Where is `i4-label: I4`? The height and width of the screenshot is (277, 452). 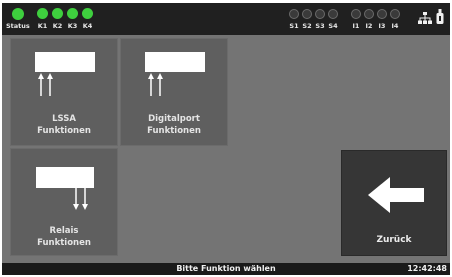
i4-label: I4 is located at coordinates (395, 26).